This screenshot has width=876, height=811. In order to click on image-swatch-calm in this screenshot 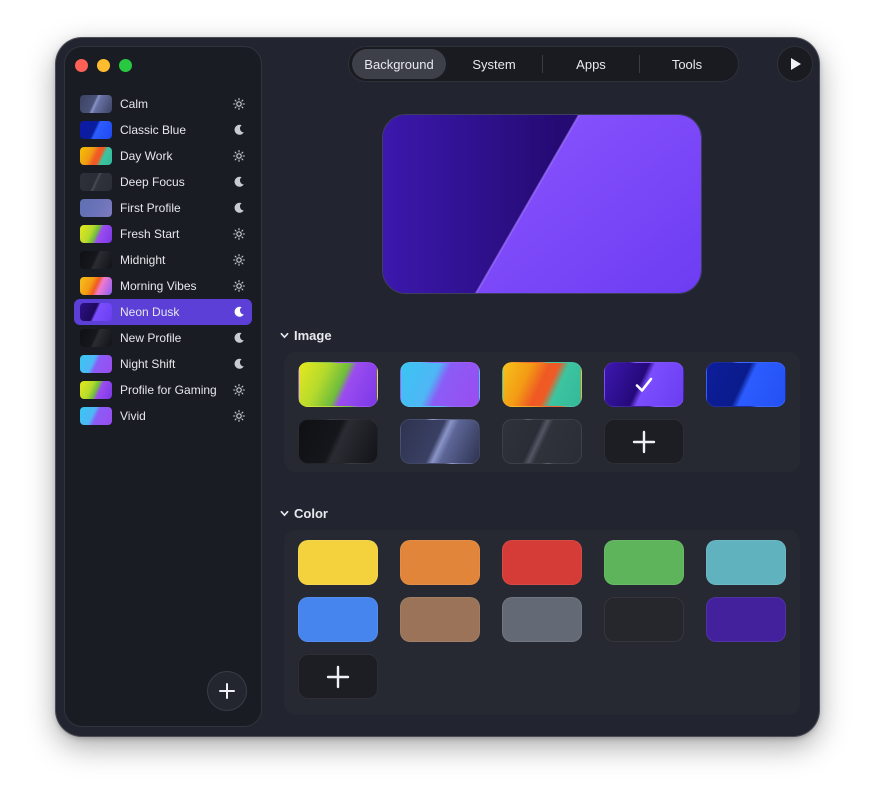, I will do `click(440, 441)`.